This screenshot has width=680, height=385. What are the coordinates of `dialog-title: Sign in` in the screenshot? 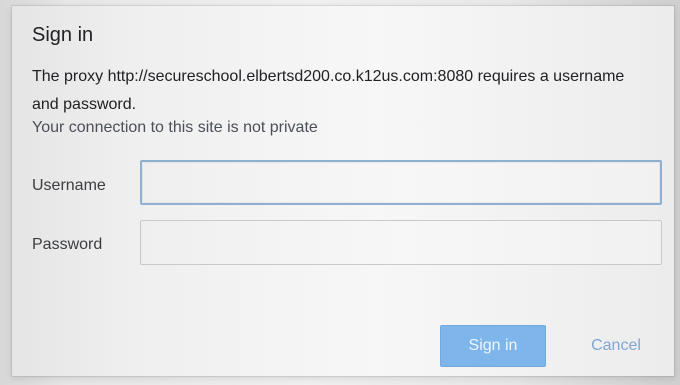 It's located at (63, 35).